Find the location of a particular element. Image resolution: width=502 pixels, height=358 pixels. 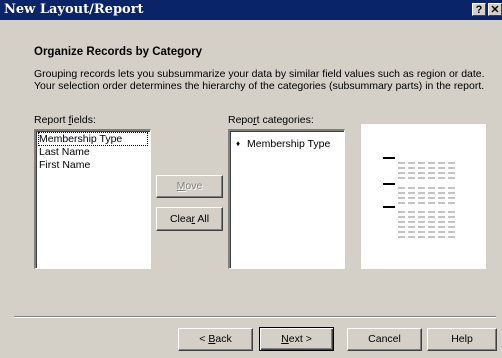

close-icon: ✕ is located at coordinates (495, 10).